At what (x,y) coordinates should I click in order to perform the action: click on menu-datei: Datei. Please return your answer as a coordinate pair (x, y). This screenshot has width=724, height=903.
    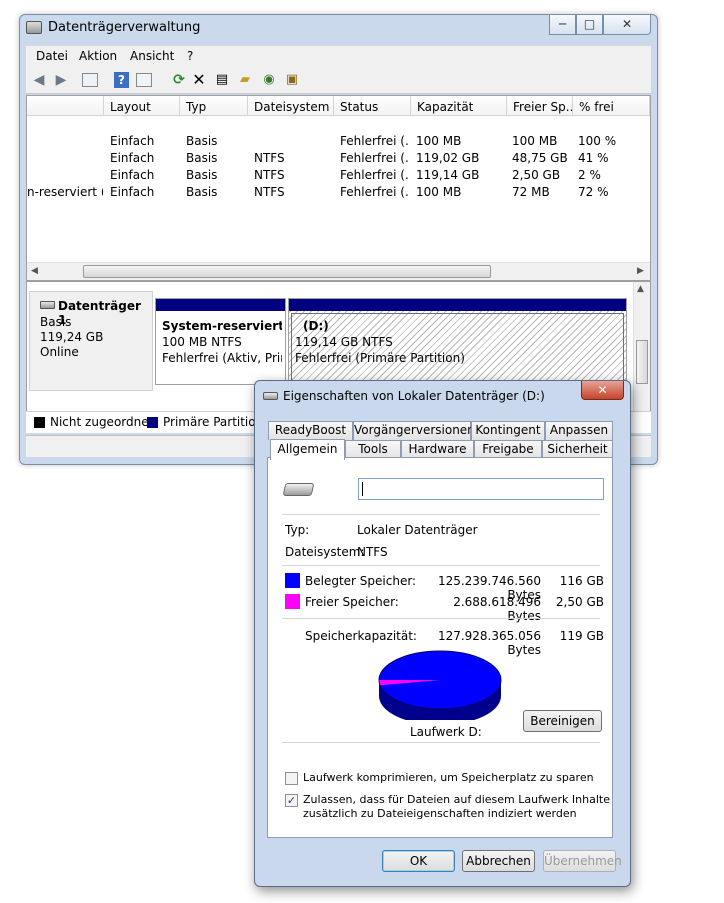
    Looking at the image, I should click on (52, 56).